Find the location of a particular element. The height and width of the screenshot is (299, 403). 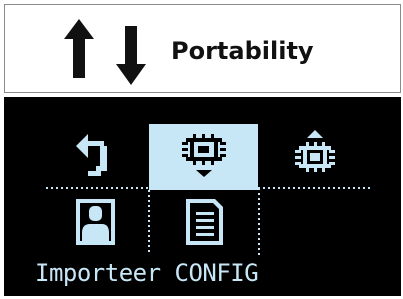

up-down-arrows-icon is located at coordinates (105, 52).